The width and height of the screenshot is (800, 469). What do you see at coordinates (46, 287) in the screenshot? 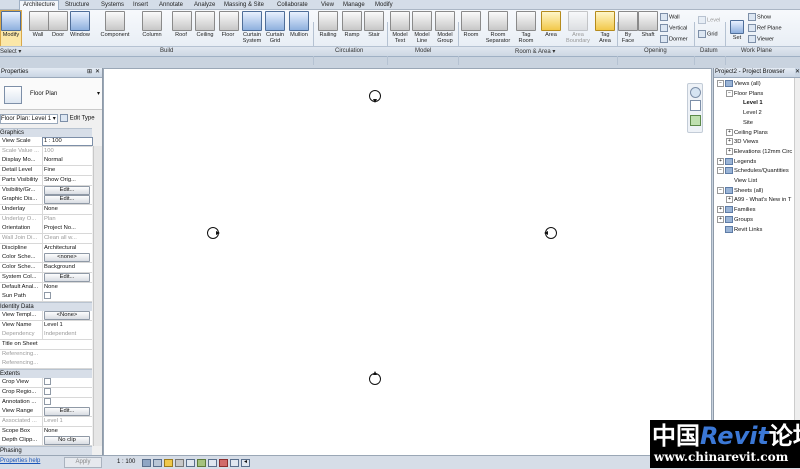
I see `property-row: Default Anal... None` at bounding box center [46, 287].